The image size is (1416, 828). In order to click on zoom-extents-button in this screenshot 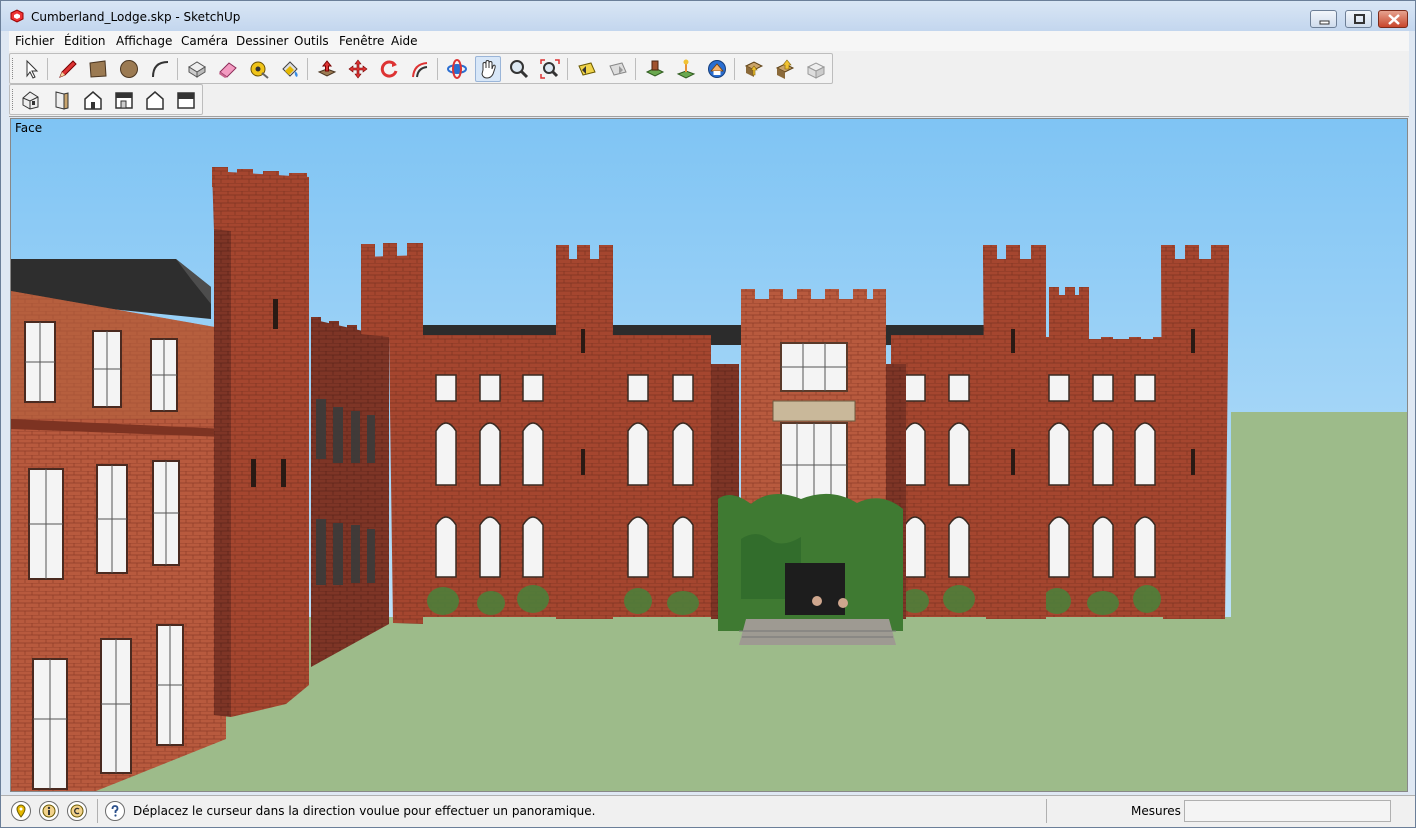, I will do `click(550, 69)`.